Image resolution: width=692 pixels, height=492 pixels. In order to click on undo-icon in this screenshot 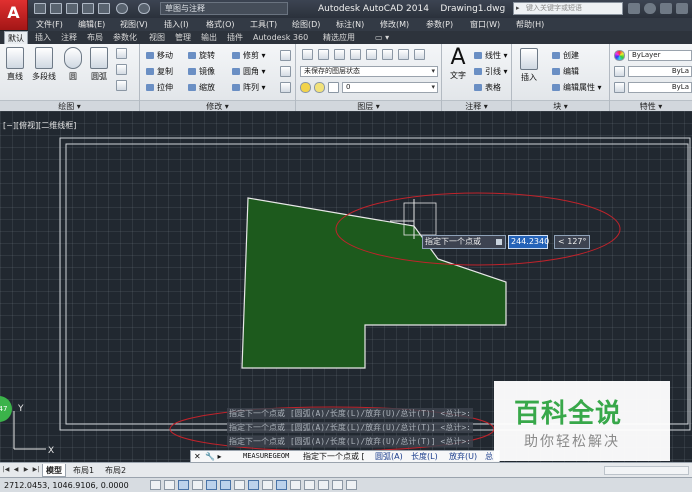, I will do `click(122, 8)`.